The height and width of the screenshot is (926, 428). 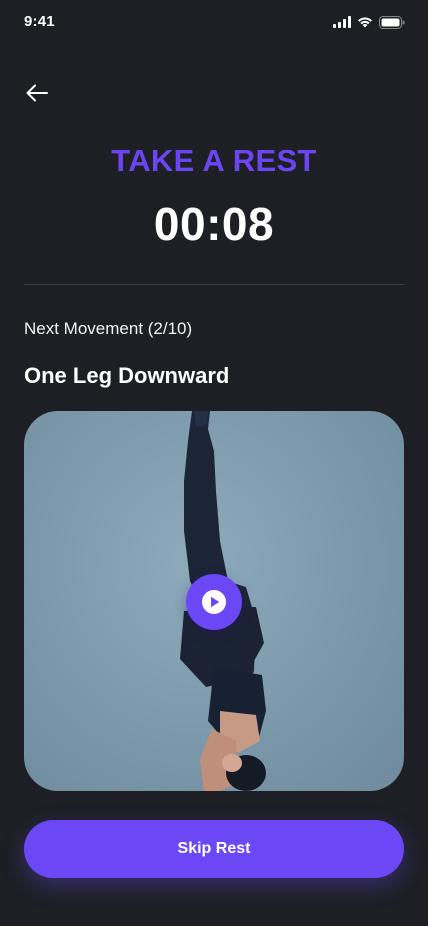 I want to click on back-button, so click(x=37, y=93).